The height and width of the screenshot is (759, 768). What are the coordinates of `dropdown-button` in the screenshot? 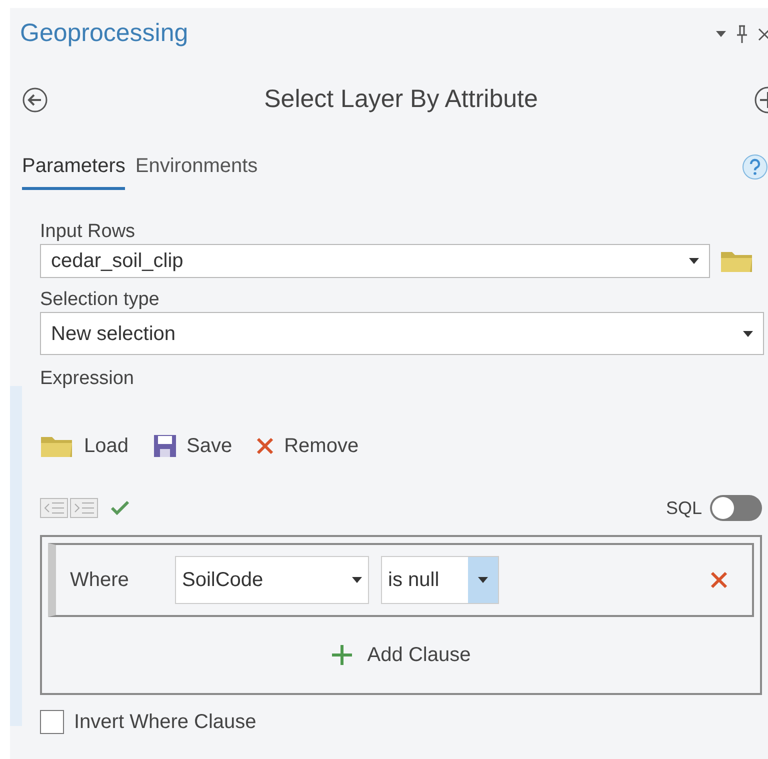 It's located at (483, 580).